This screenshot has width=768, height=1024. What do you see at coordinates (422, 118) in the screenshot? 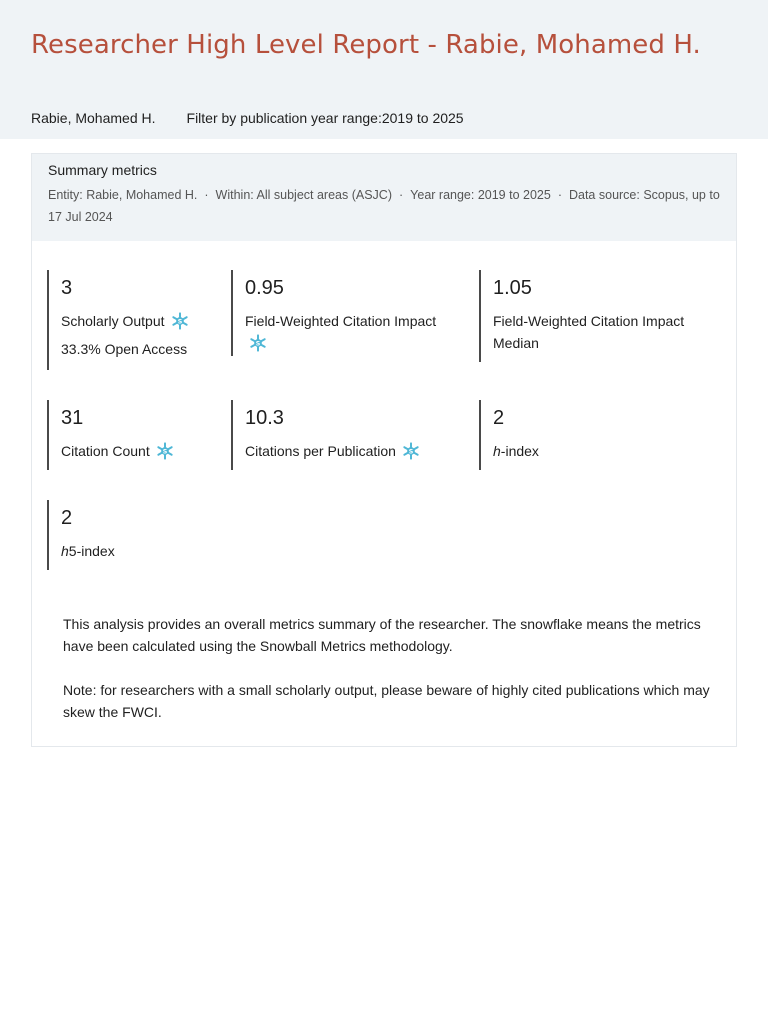
I see `year-filter-value: 2019 to 2025` at bounding box center [422, 118].